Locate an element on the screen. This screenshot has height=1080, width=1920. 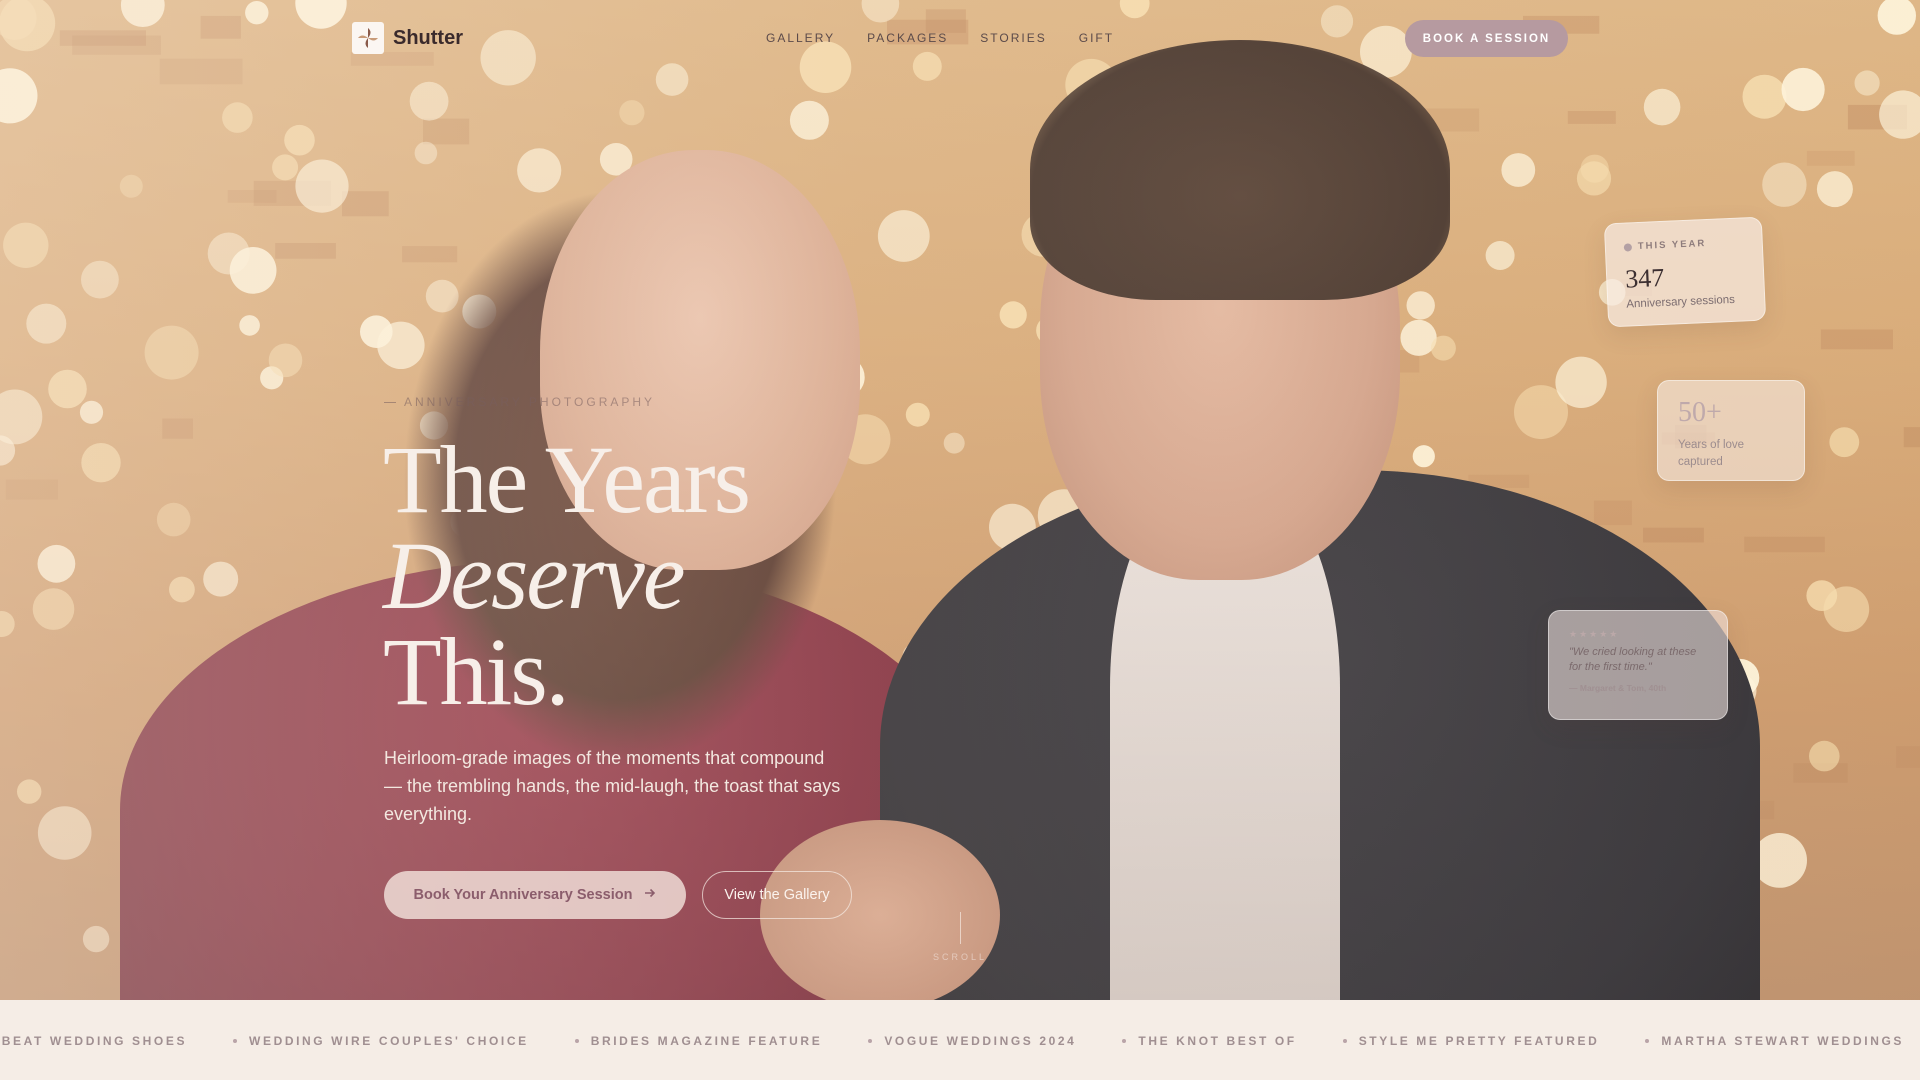
press-marquee-text: BRIDES MAGAZINE FEATURE is located at coordinates (706, 1041).